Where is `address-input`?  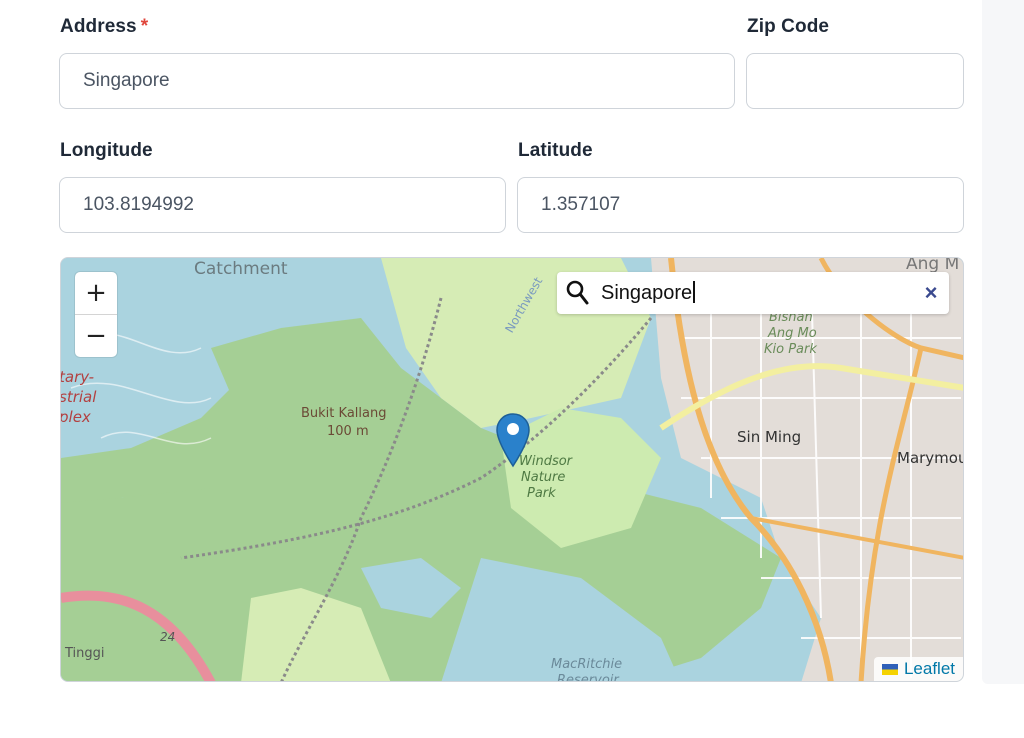
address-input is located at coordinates (397, 81).